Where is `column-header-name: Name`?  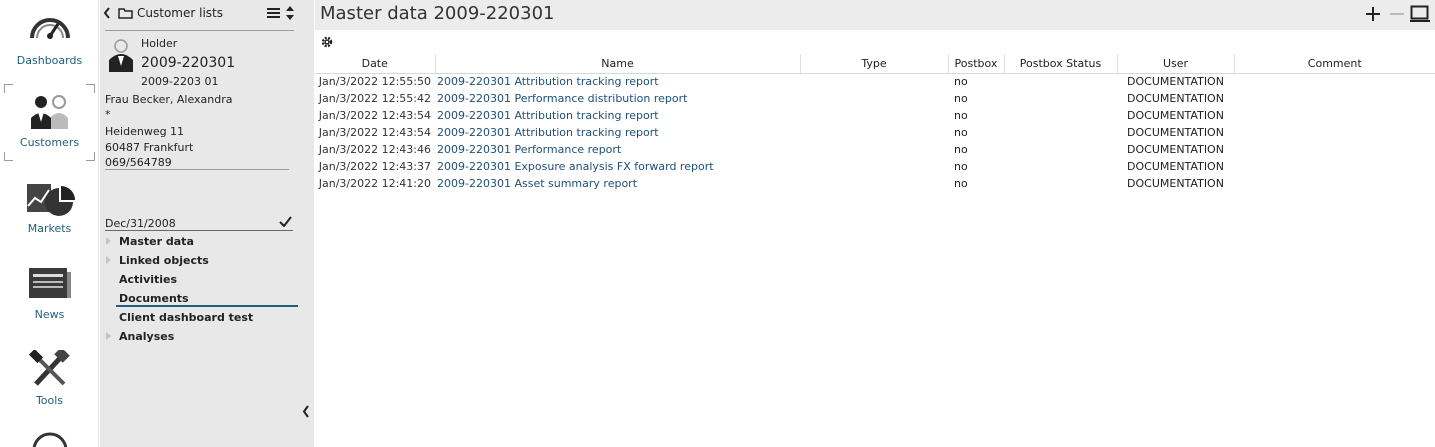 column-header-name: Name is located at coordinates (618, 64).